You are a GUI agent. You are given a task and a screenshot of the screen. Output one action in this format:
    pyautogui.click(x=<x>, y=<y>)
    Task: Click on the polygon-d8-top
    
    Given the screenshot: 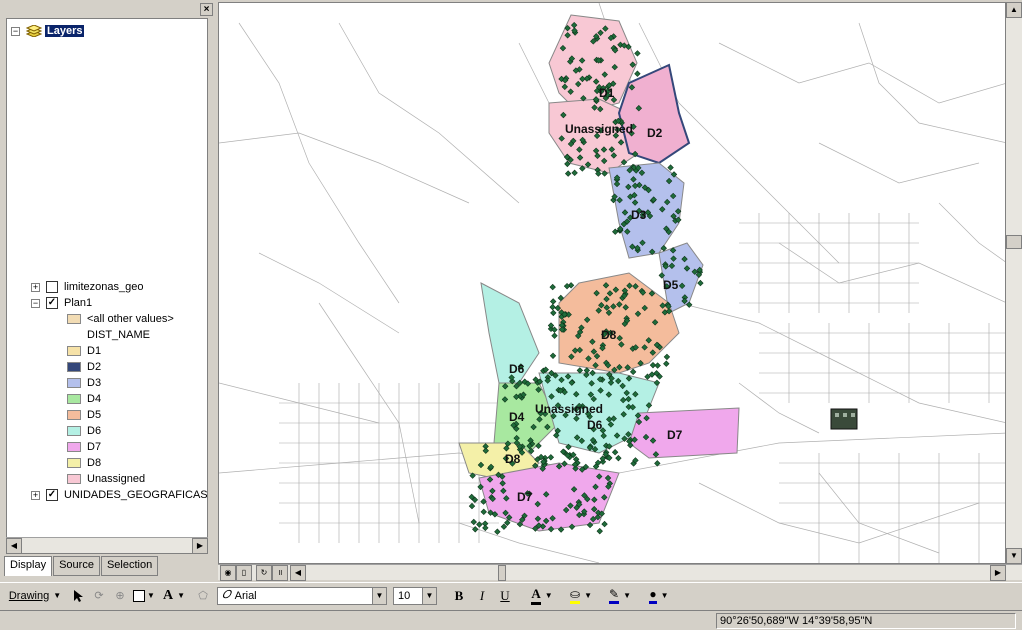 What is the action you would take?
    pyautogui.click(x=619, y=323)
    